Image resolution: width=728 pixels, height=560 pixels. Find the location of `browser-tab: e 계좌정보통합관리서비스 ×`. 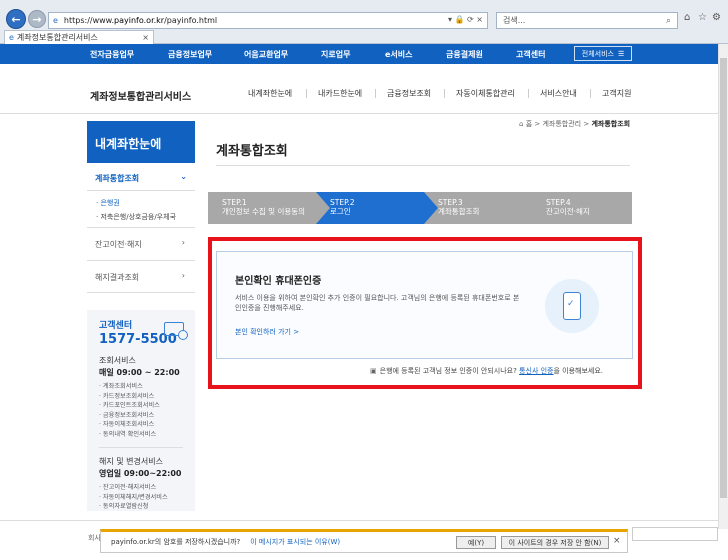

browser-tab: e 계좌정보통합관리서비스 × is located at coordinates (79, 37).